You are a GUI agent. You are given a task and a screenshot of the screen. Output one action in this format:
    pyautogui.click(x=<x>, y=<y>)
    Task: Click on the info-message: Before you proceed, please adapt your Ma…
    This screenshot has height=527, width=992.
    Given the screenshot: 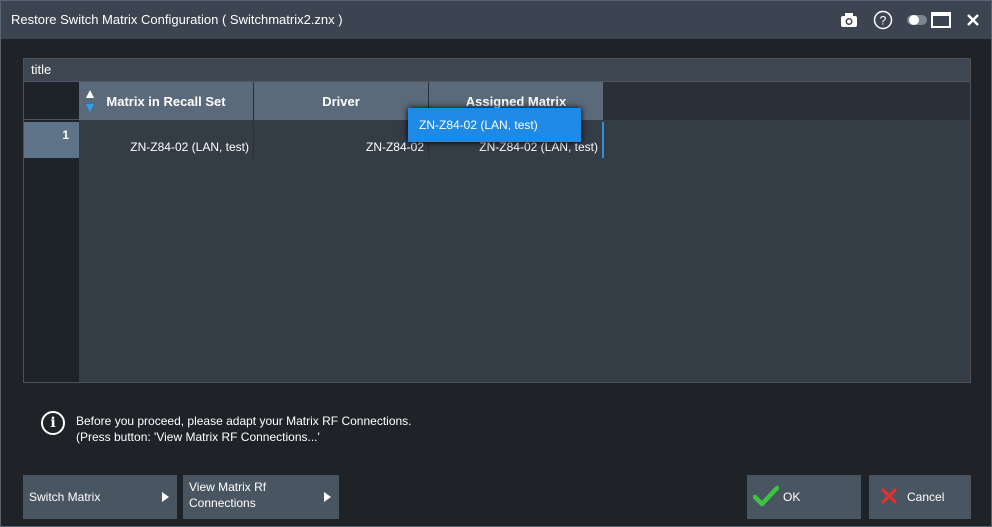 What is the action you would take?
    pyautogui.click(x=244, y=429)
    